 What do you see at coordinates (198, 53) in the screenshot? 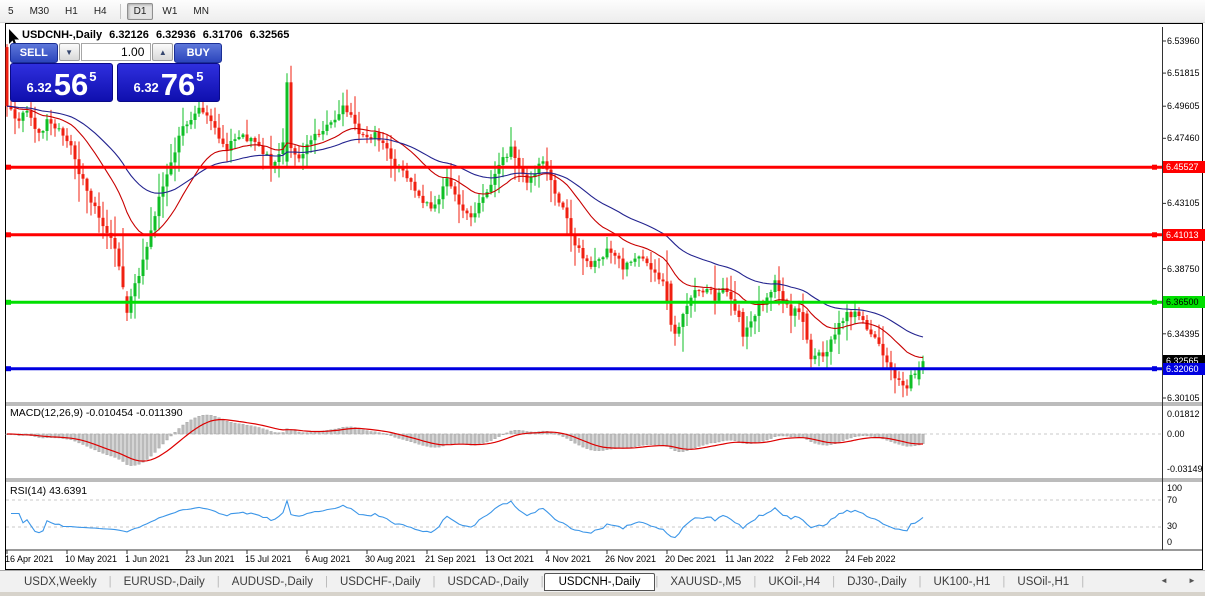
I see `buy-button: BUY` at bounding box center [198, 53].